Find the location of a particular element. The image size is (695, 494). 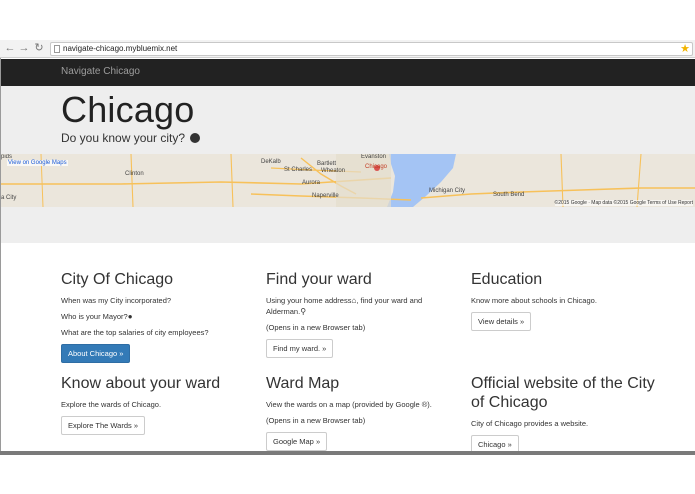

view-on-google-maps-link: View on Google Maps is located at coordinates (37, 163).